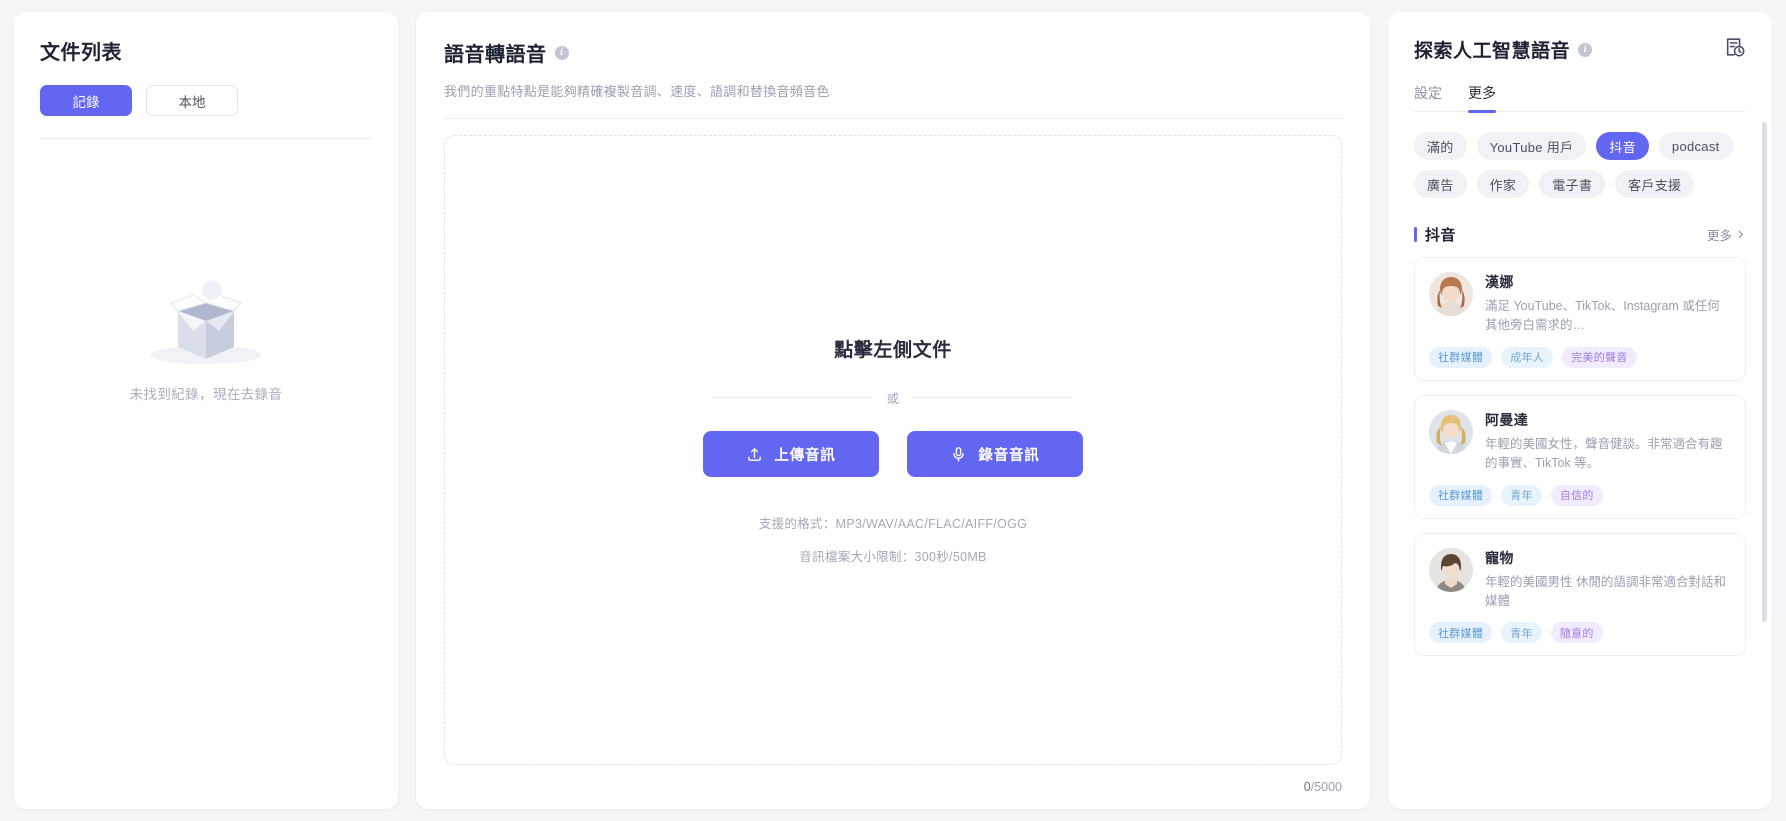 This screenshot has height=821, width=1786. I want to click on voice-tag: 隨意的, so click(1576, 633).